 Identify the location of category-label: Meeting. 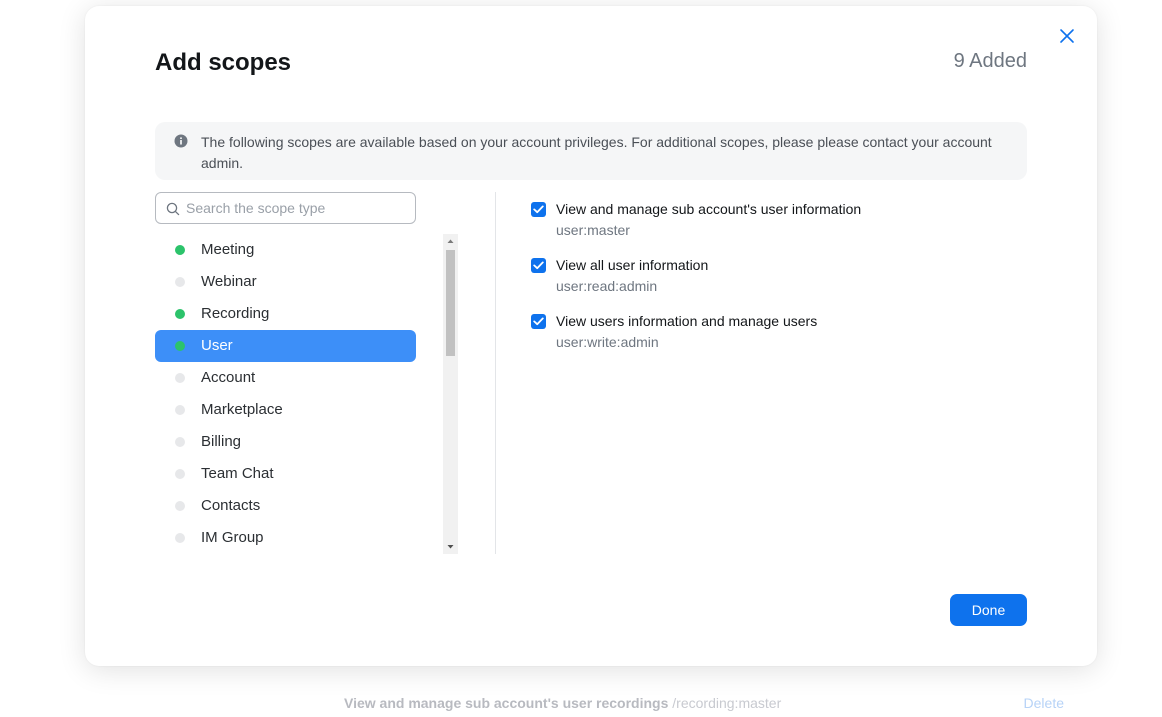
(228, 249).